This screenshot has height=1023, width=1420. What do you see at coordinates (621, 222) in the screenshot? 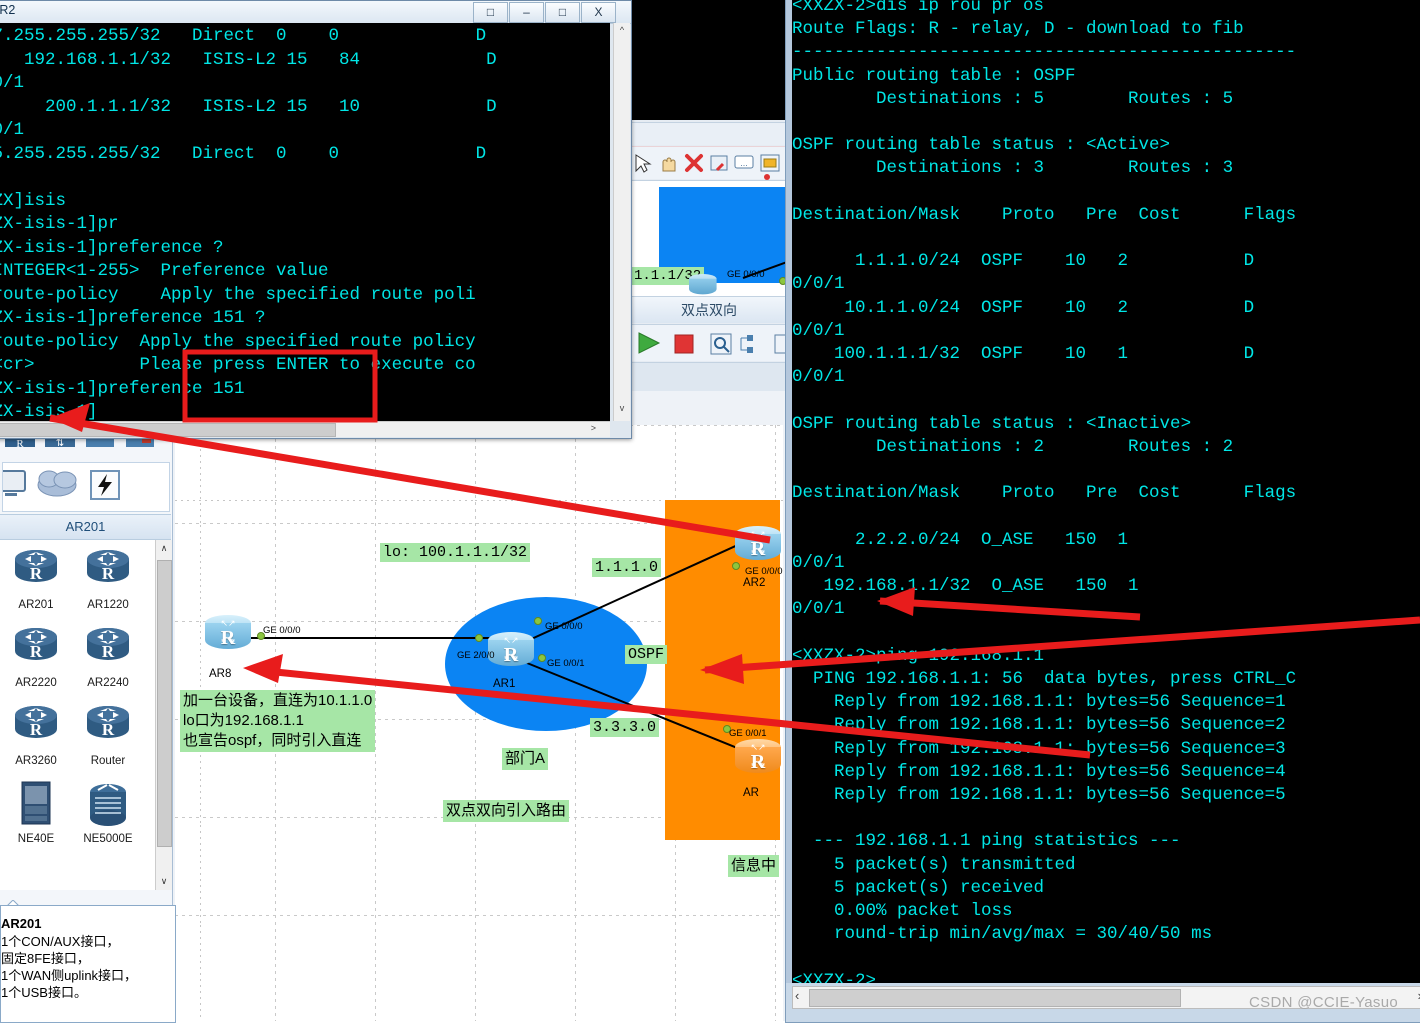
I see `left-terminal-vscrollbar: ^ v` at bounding box center [621, 222].